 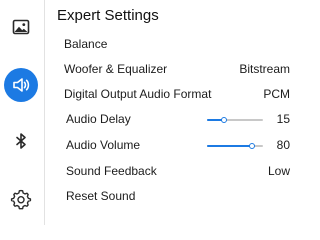 What do you see at coordinates (276, 94) in the screenshot?
I see `digital-output-value: PCM` at bounding box center [276, 94].